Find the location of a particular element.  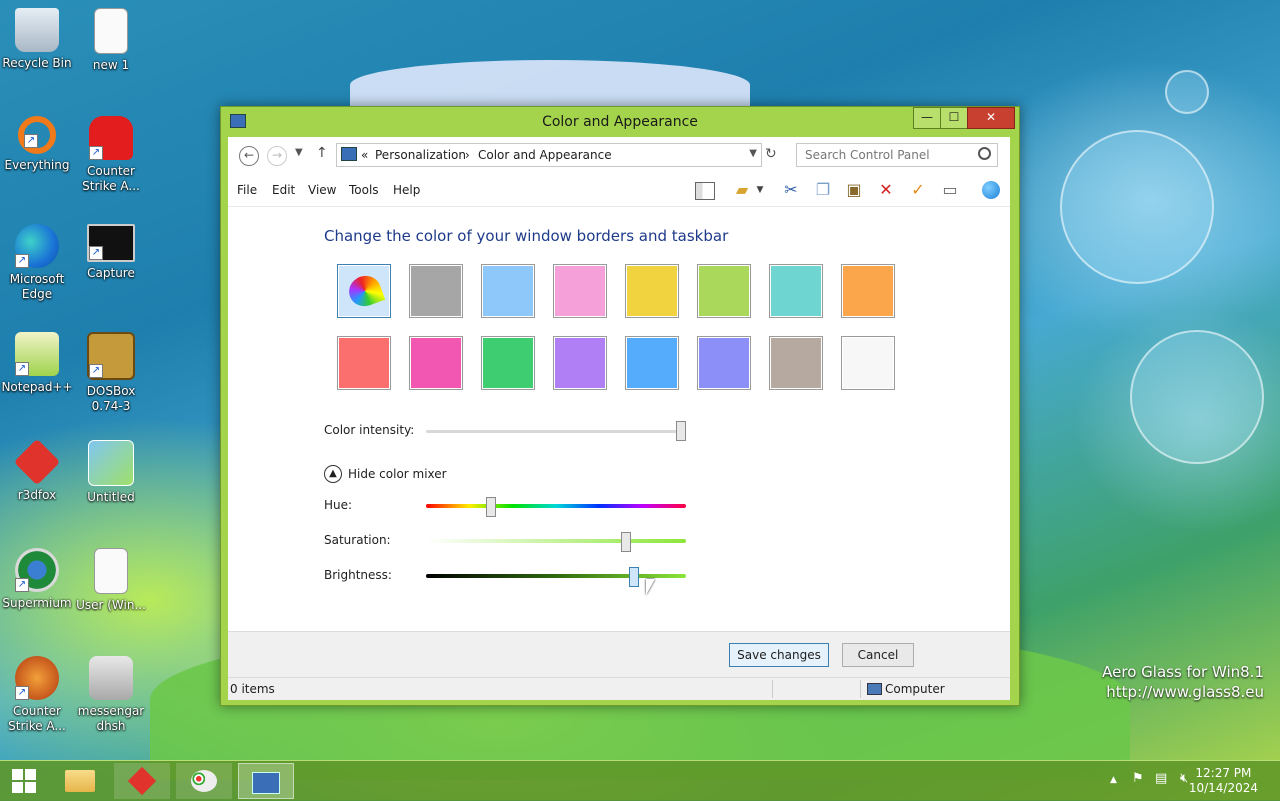

search-app-icon: ↗ is located at coordinates (37, 135).